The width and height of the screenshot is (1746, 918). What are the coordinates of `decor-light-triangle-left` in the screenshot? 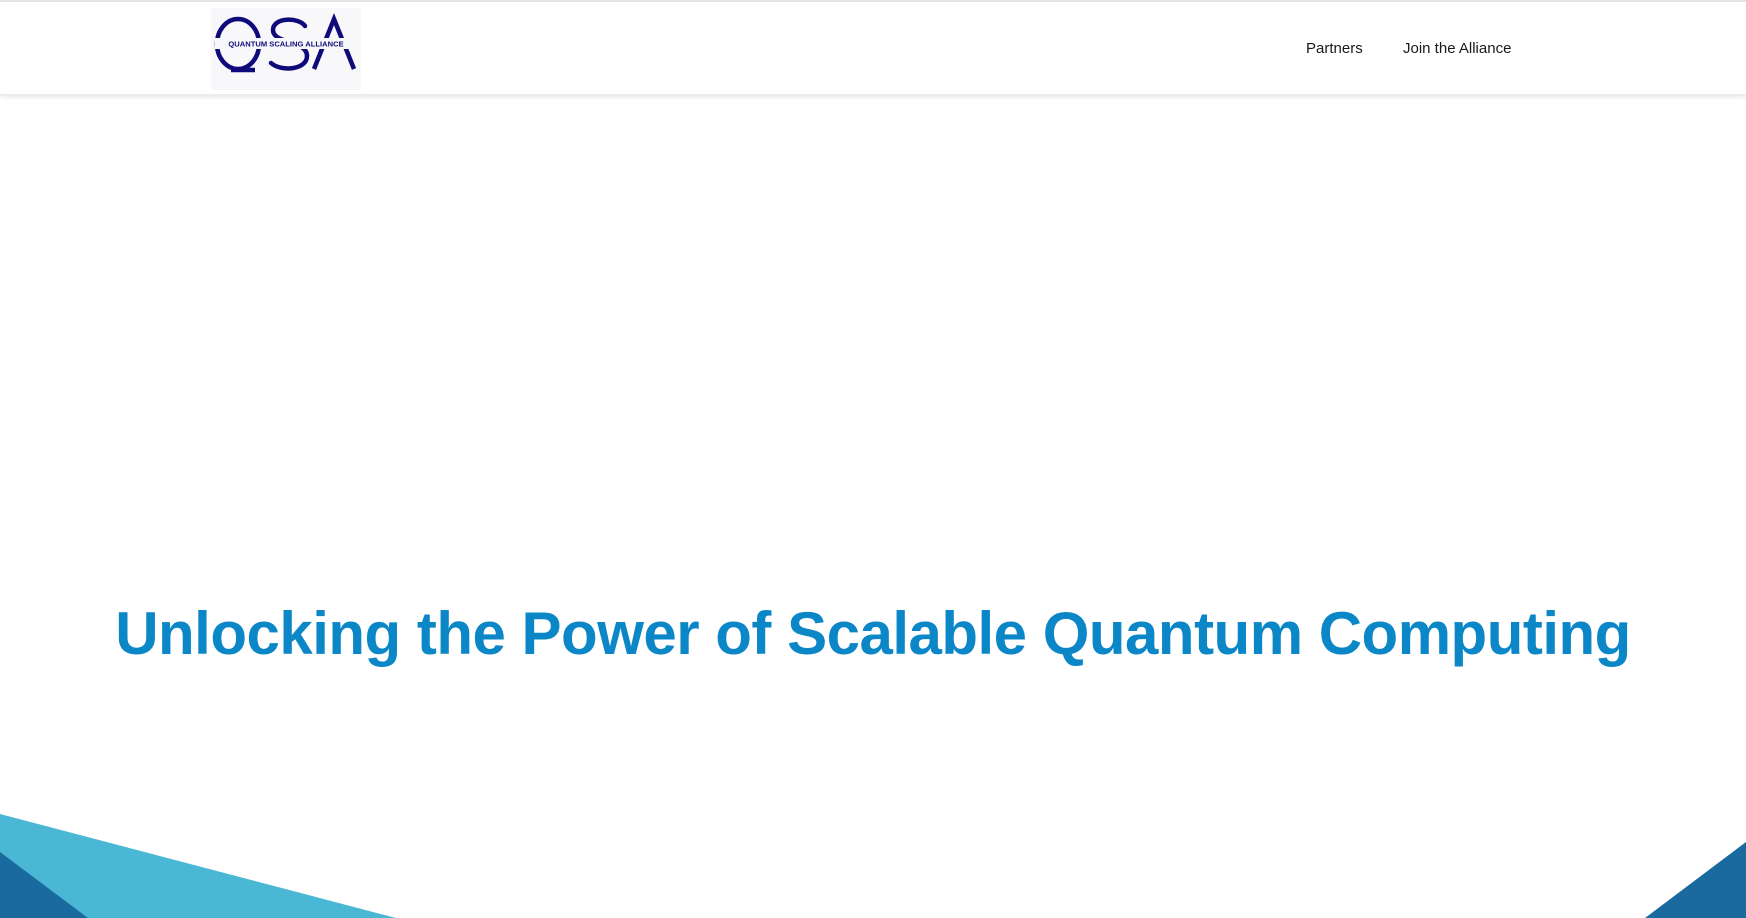 It's located at (198, 866).